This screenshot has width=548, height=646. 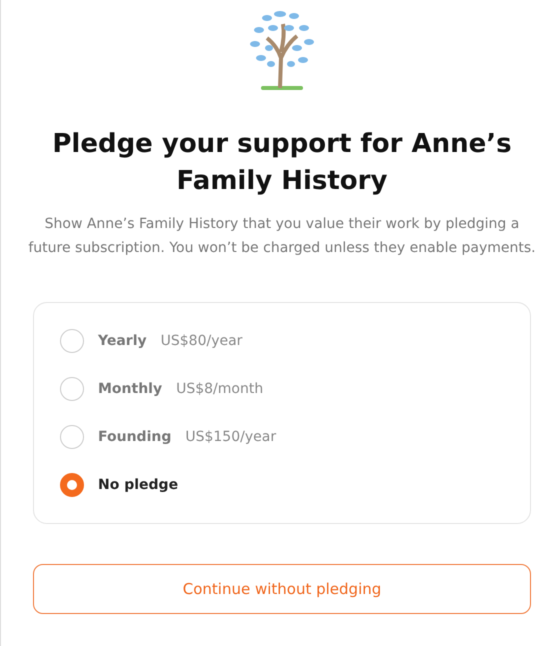 What do you see at coordinates (138, 485) in the screenshot?
I see `option-label: No pledge` at bounding box center [138, 485].